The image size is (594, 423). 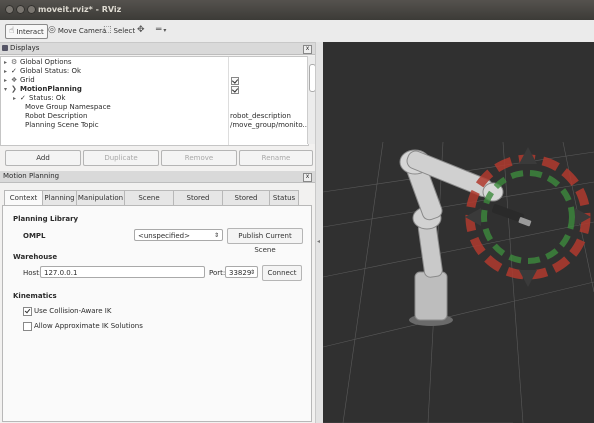 I want to click on host-label: Host:, so click(x=32, y=273).